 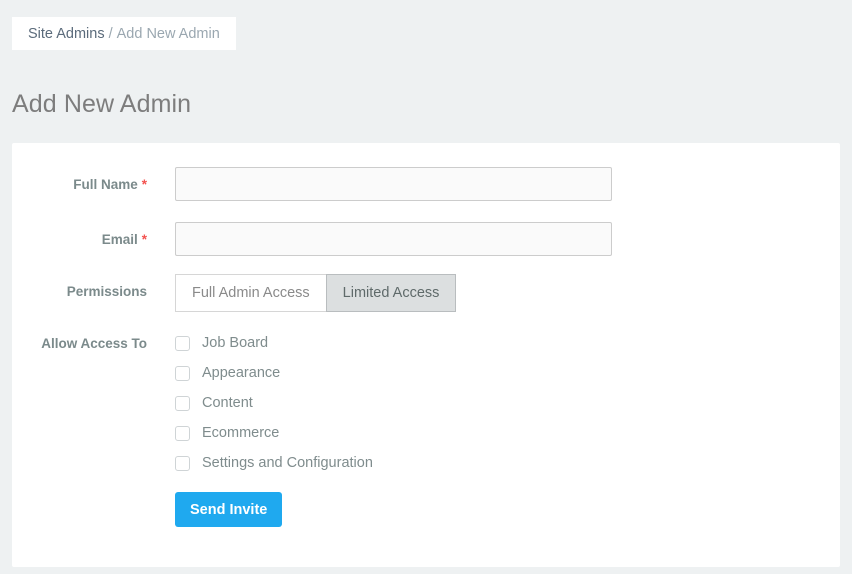 What do you see at coordinates (66, 34) in the screenshot?
I see `breadcrumb-link-site-admins: Site Admins` at bounding box center [66, 34].